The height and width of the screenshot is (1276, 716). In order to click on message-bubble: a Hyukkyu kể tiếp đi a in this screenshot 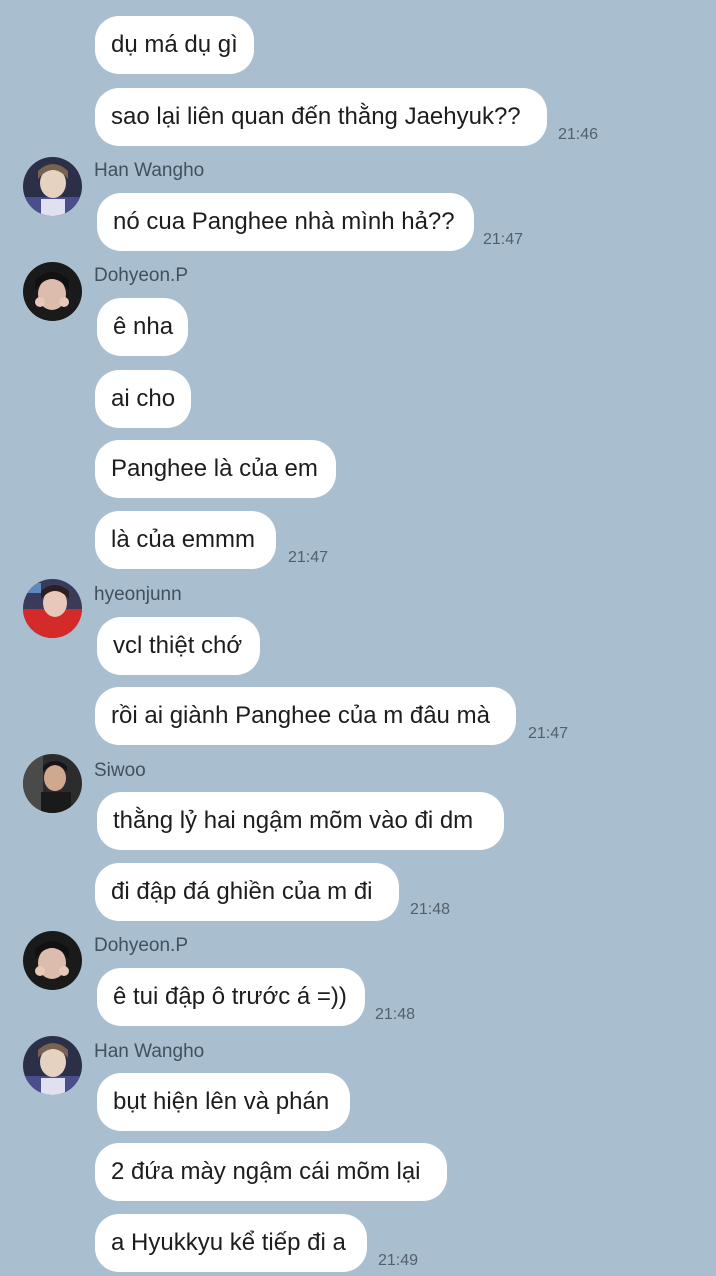, I will do `click(231, 1243)`.